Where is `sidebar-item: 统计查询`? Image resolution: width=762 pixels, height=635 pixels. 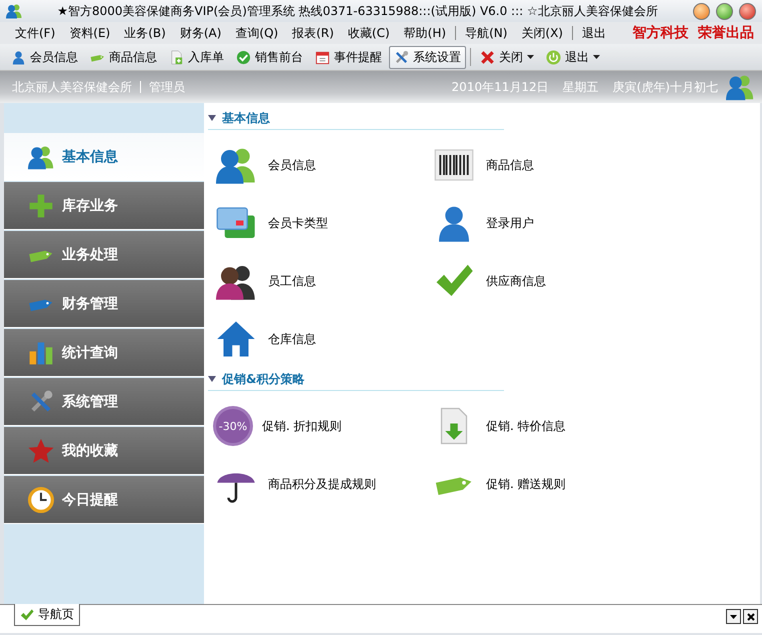 sidebar-item: 统计查询 is located at coordinates (104, 353).